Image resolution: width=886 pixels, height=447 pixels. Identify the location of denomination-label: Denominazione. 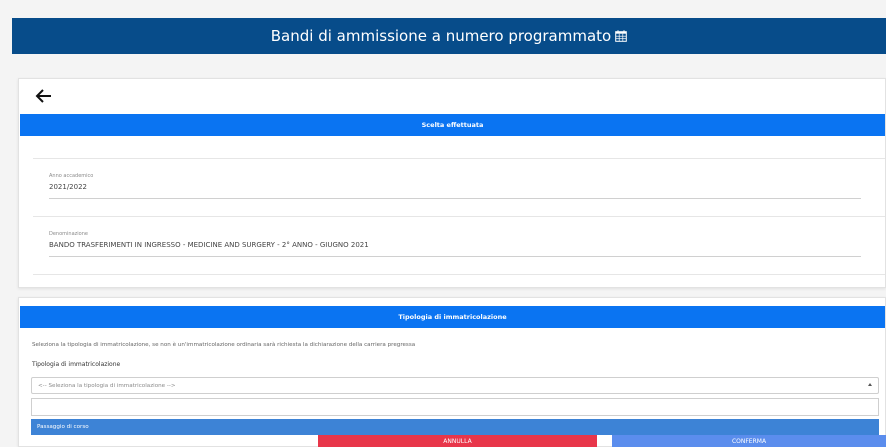
(68, 234).